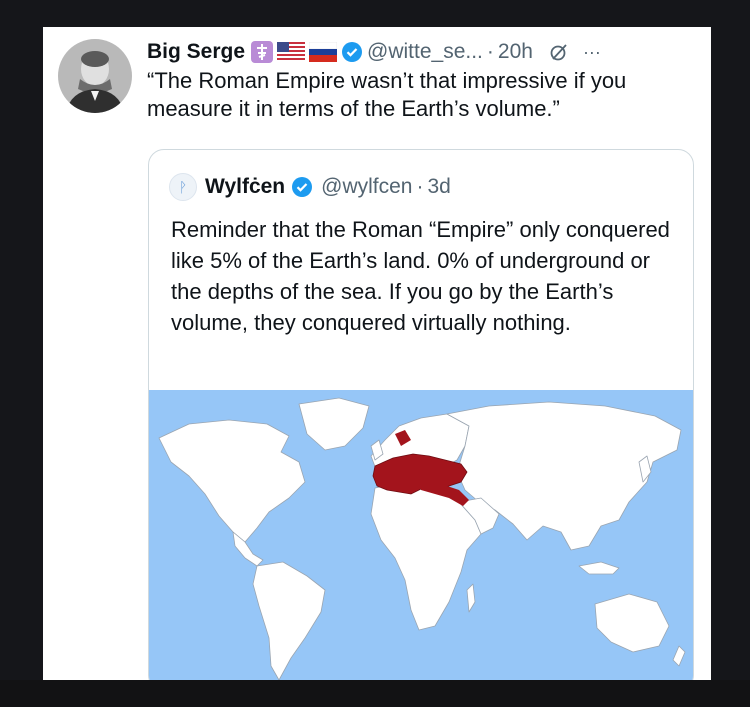  Describe the element at coordinates (438, 187) in the screenshot. I see `quoted-time: 3d` at that location.